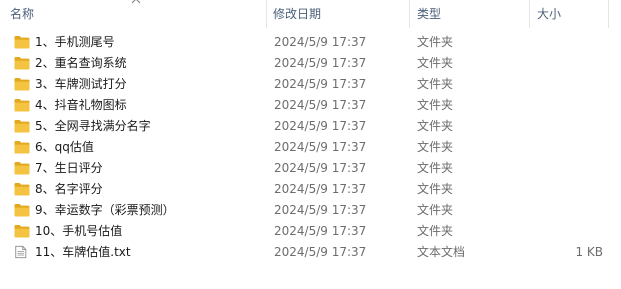 The width and height of the screenshot is (621, 289). I want to click on name-cell: 10、手机号估值, so click(139, 231).